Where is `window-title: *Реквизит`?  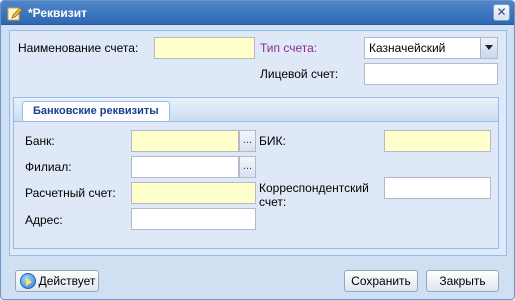 window-title: *Реквизит is located at coordinates (58, 13).